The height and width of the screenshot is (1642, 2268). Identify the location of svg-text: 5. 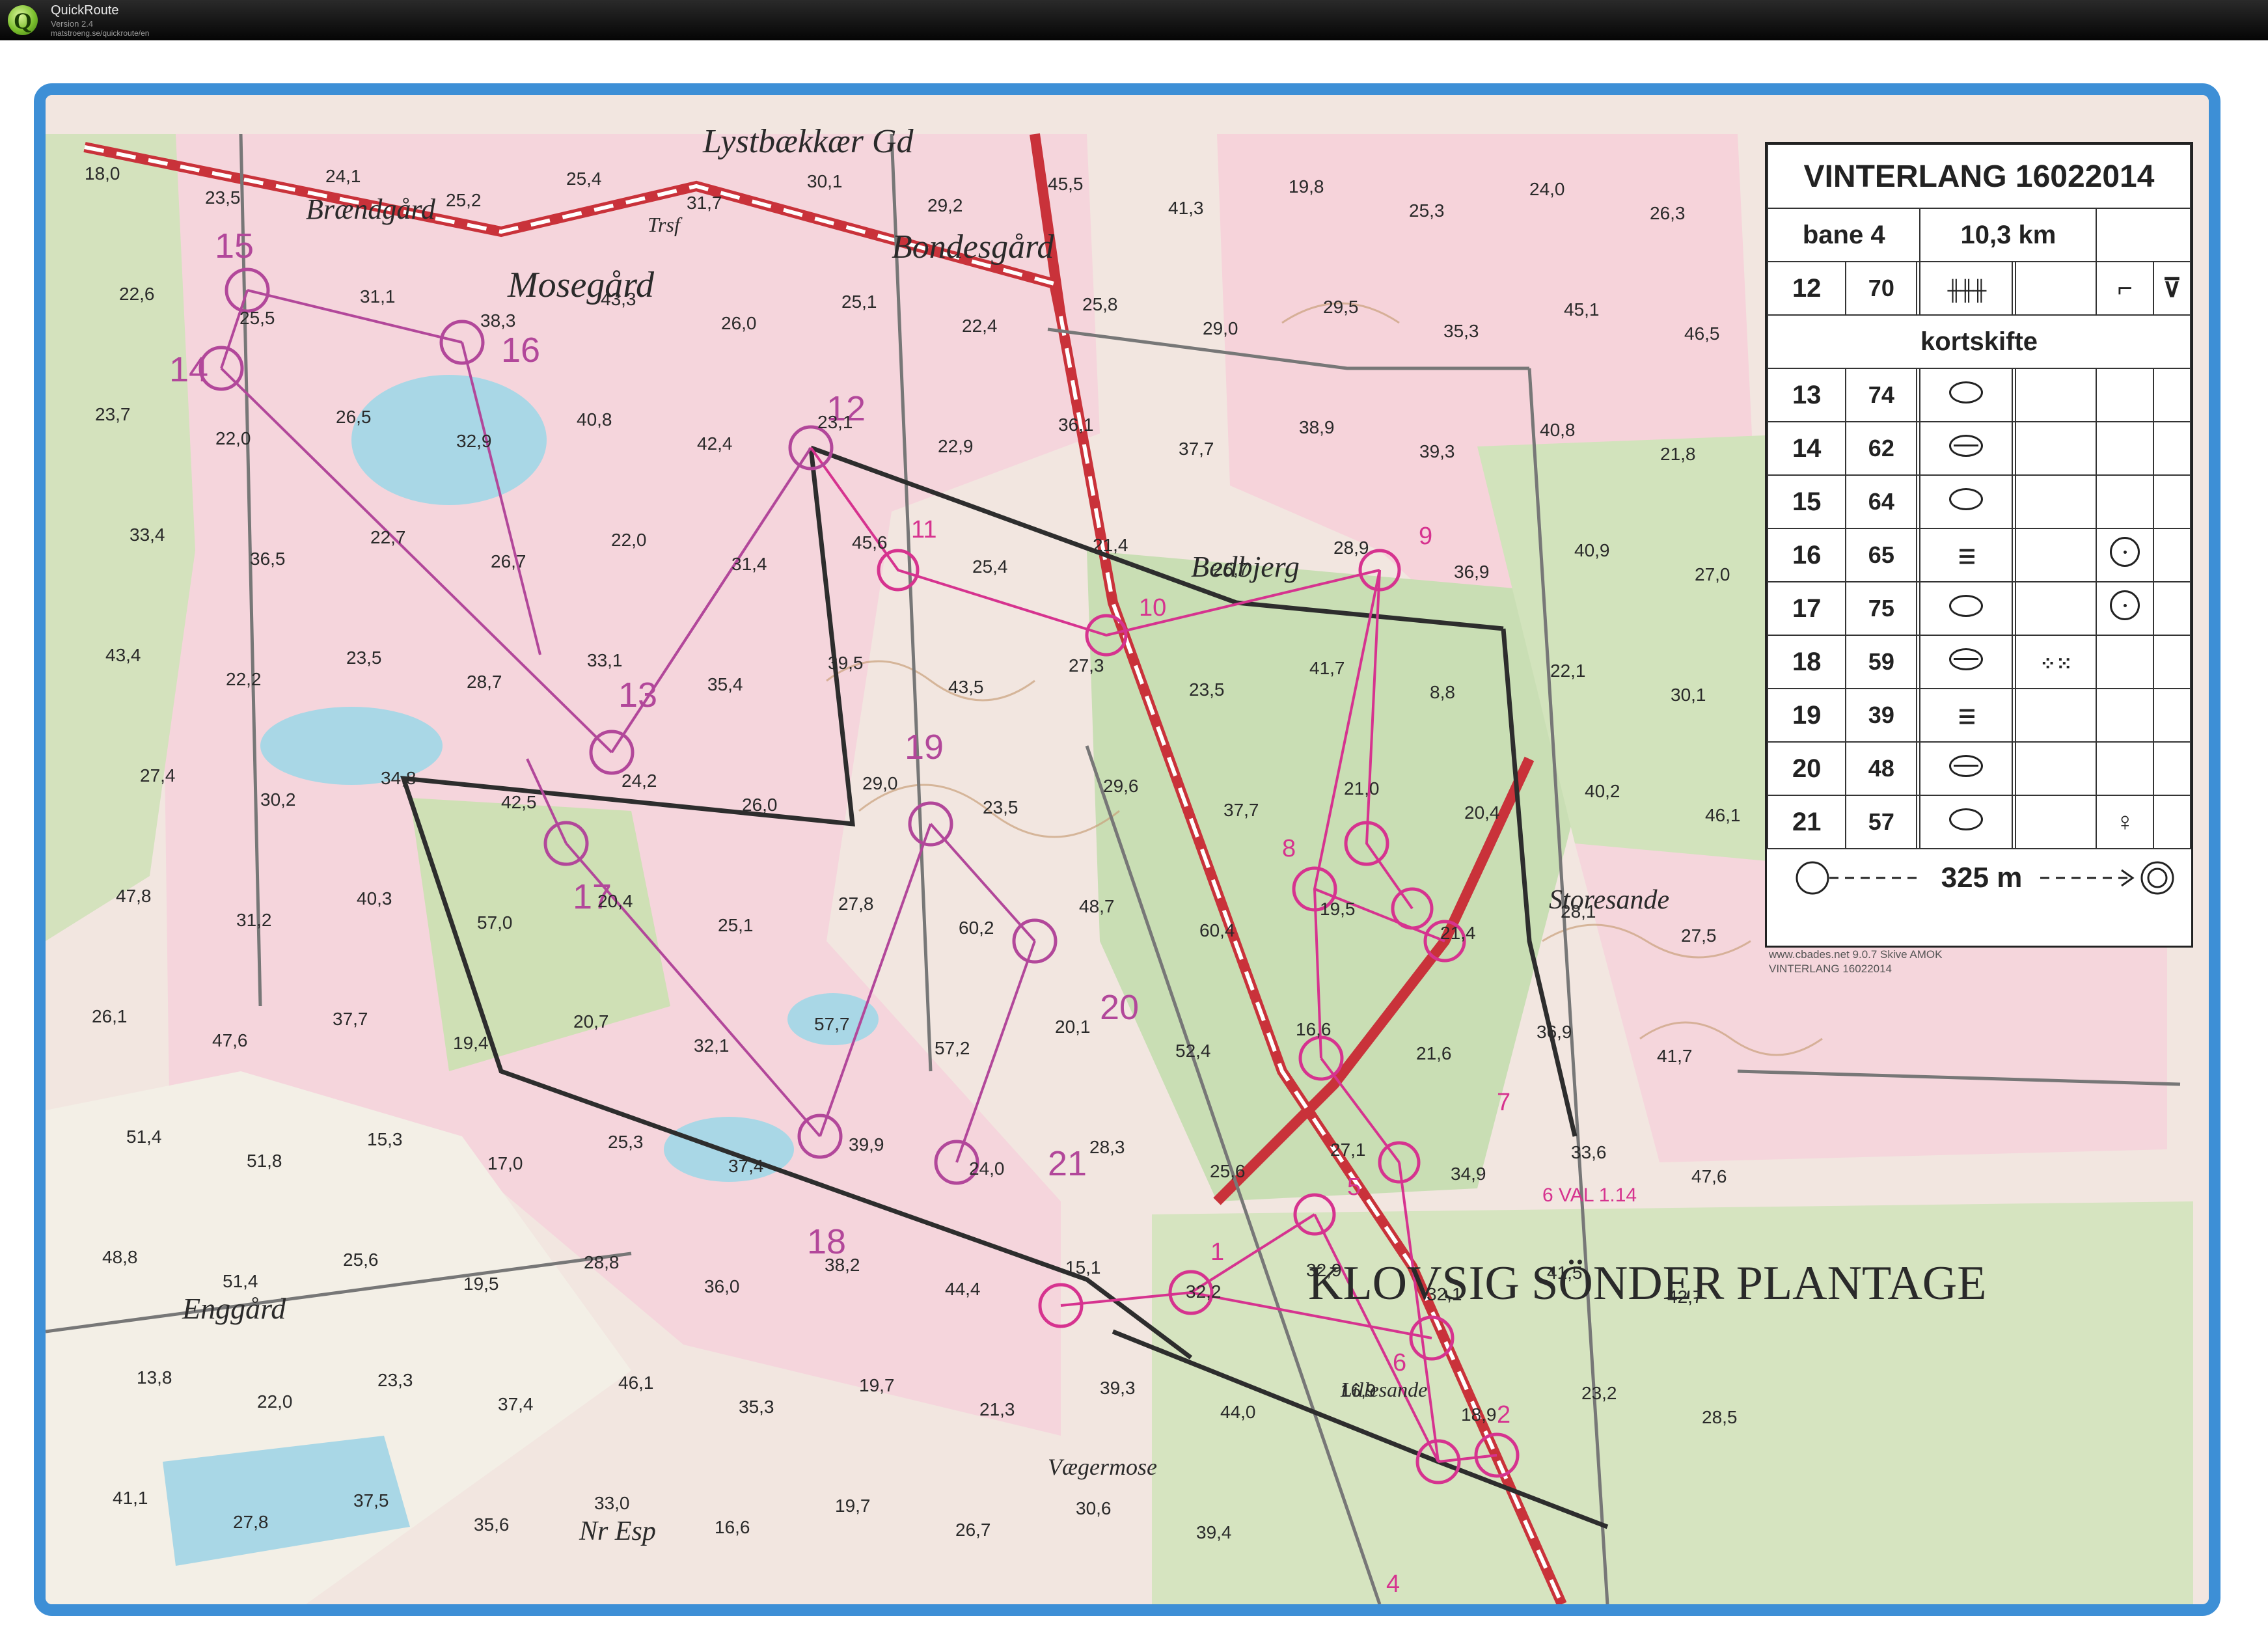
(1354, 1187).